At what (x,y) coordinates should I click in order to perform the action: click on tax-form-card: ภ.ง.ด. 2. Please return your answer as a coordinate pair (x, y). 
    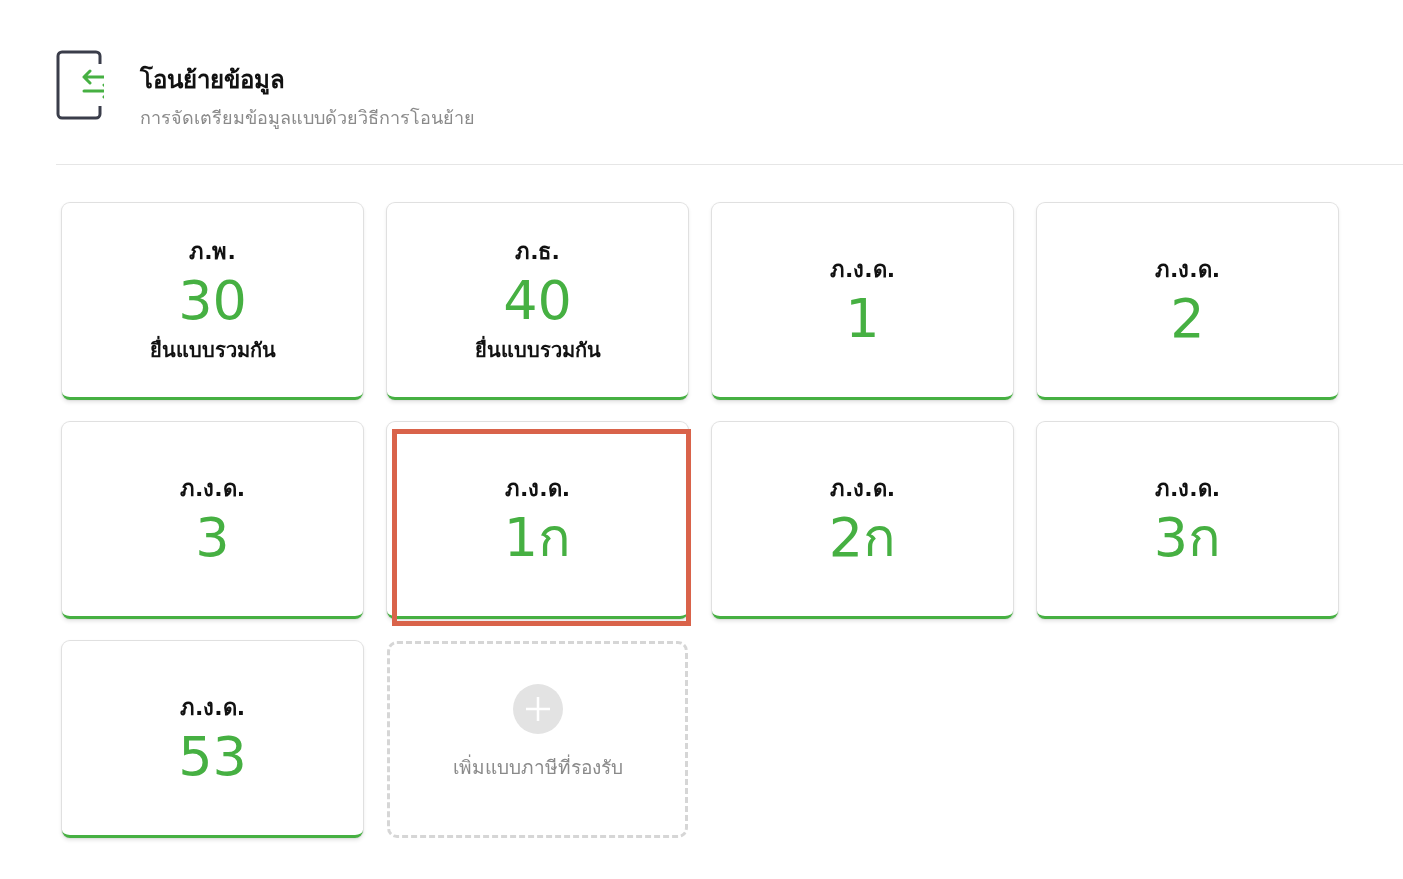
    Looking at the image, I should click on (1187, 301).